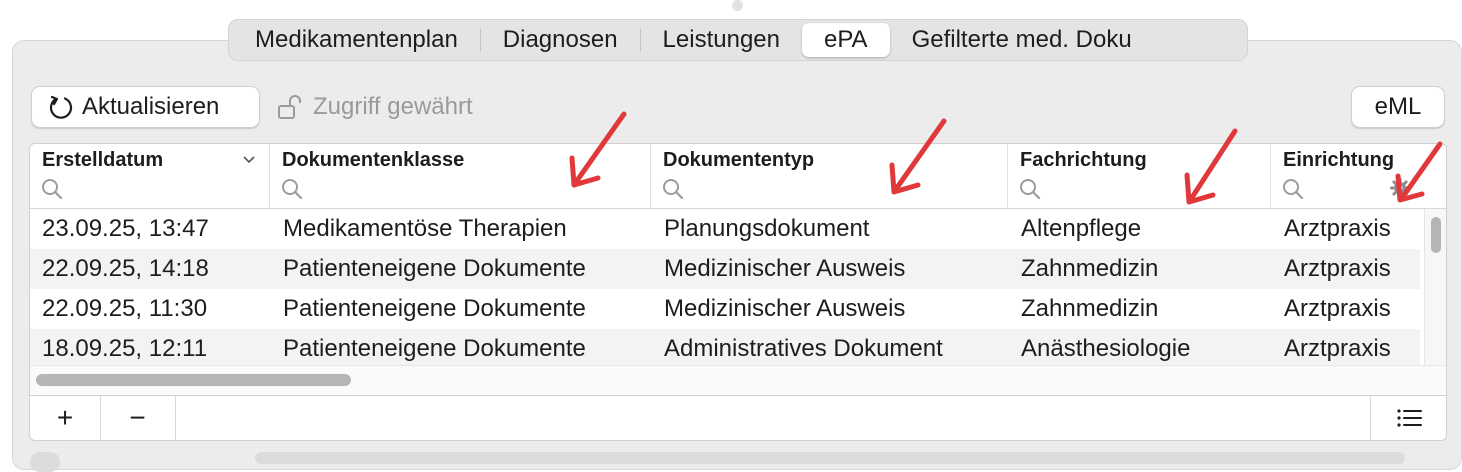  Describe the element at coordinates (1022, 40) in the screenshot. I see `tab-gefilterte-med-doku: Gefilterte med. Doku` at that location.